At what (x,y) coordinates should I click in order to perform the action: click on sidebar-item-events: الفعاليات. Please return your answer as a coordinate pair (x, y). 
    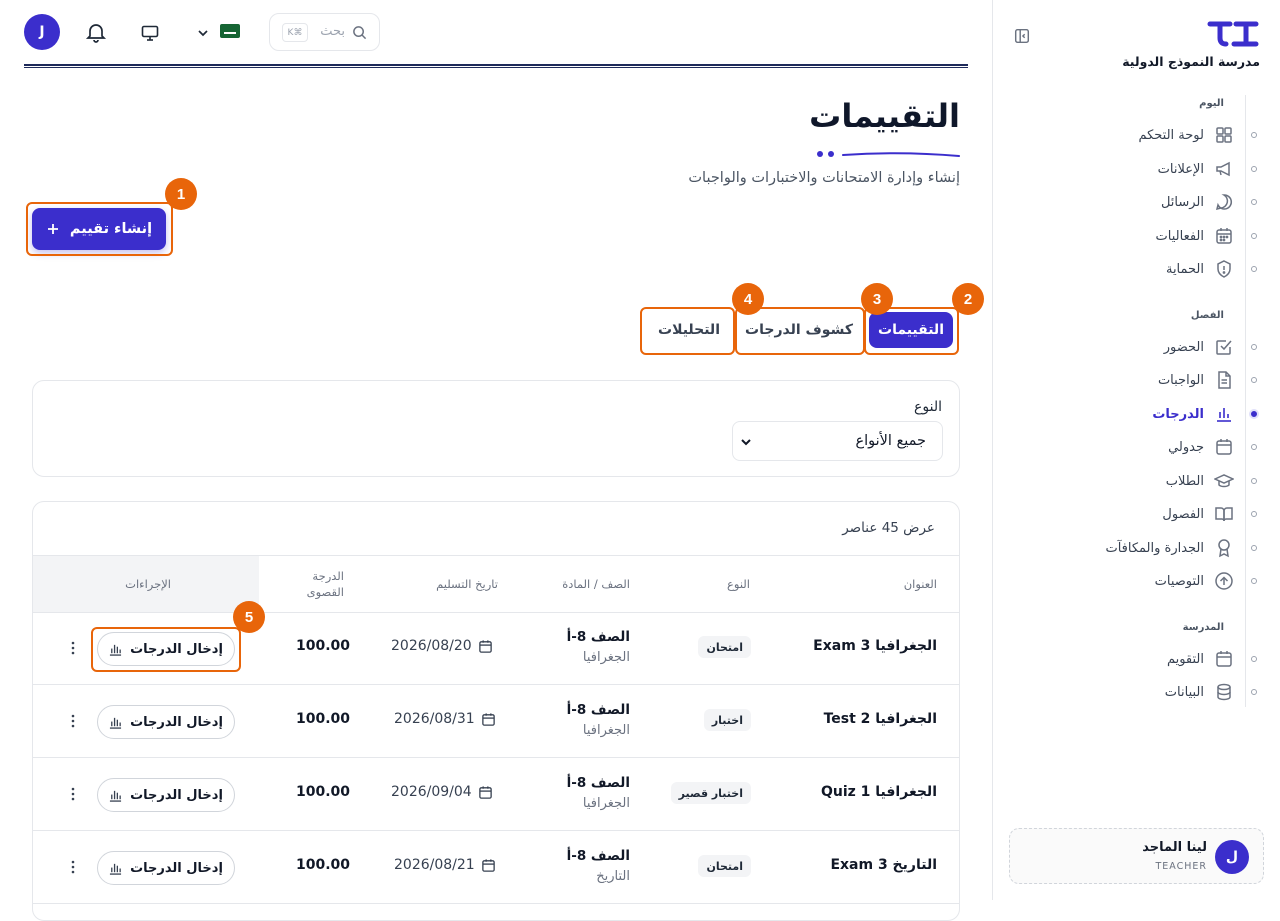
    Looking at the image, I should click on (1136, 236).